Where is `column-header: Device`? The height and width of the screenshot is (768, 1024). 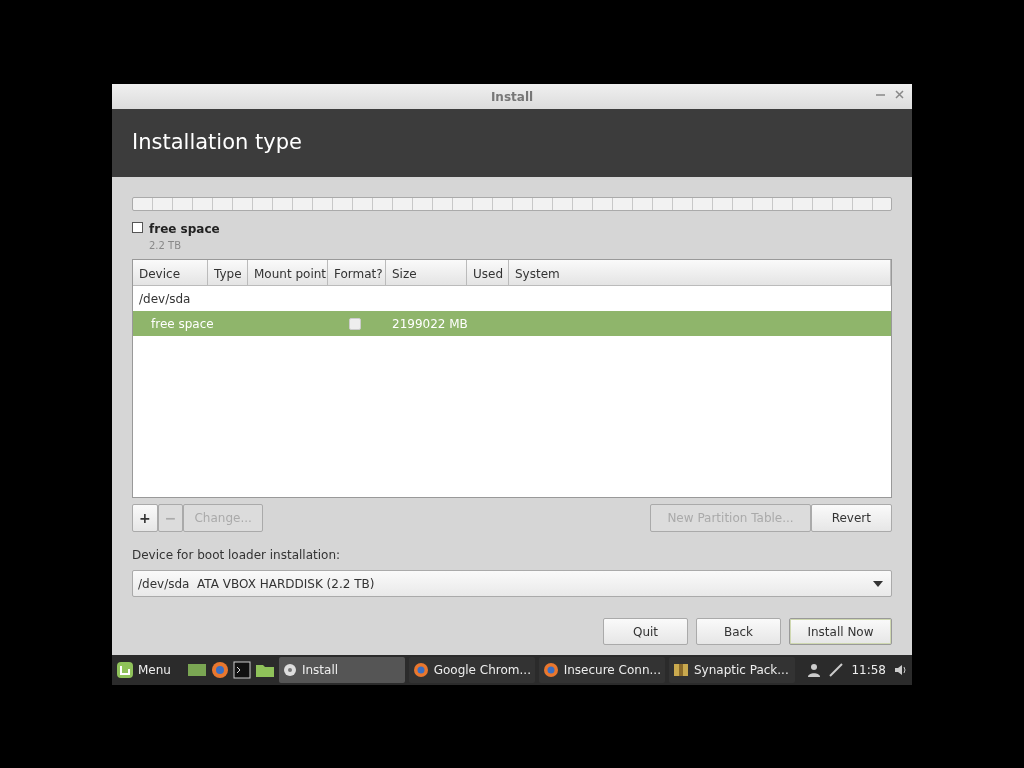 column-header: Device is located at coordinates (170, 272).